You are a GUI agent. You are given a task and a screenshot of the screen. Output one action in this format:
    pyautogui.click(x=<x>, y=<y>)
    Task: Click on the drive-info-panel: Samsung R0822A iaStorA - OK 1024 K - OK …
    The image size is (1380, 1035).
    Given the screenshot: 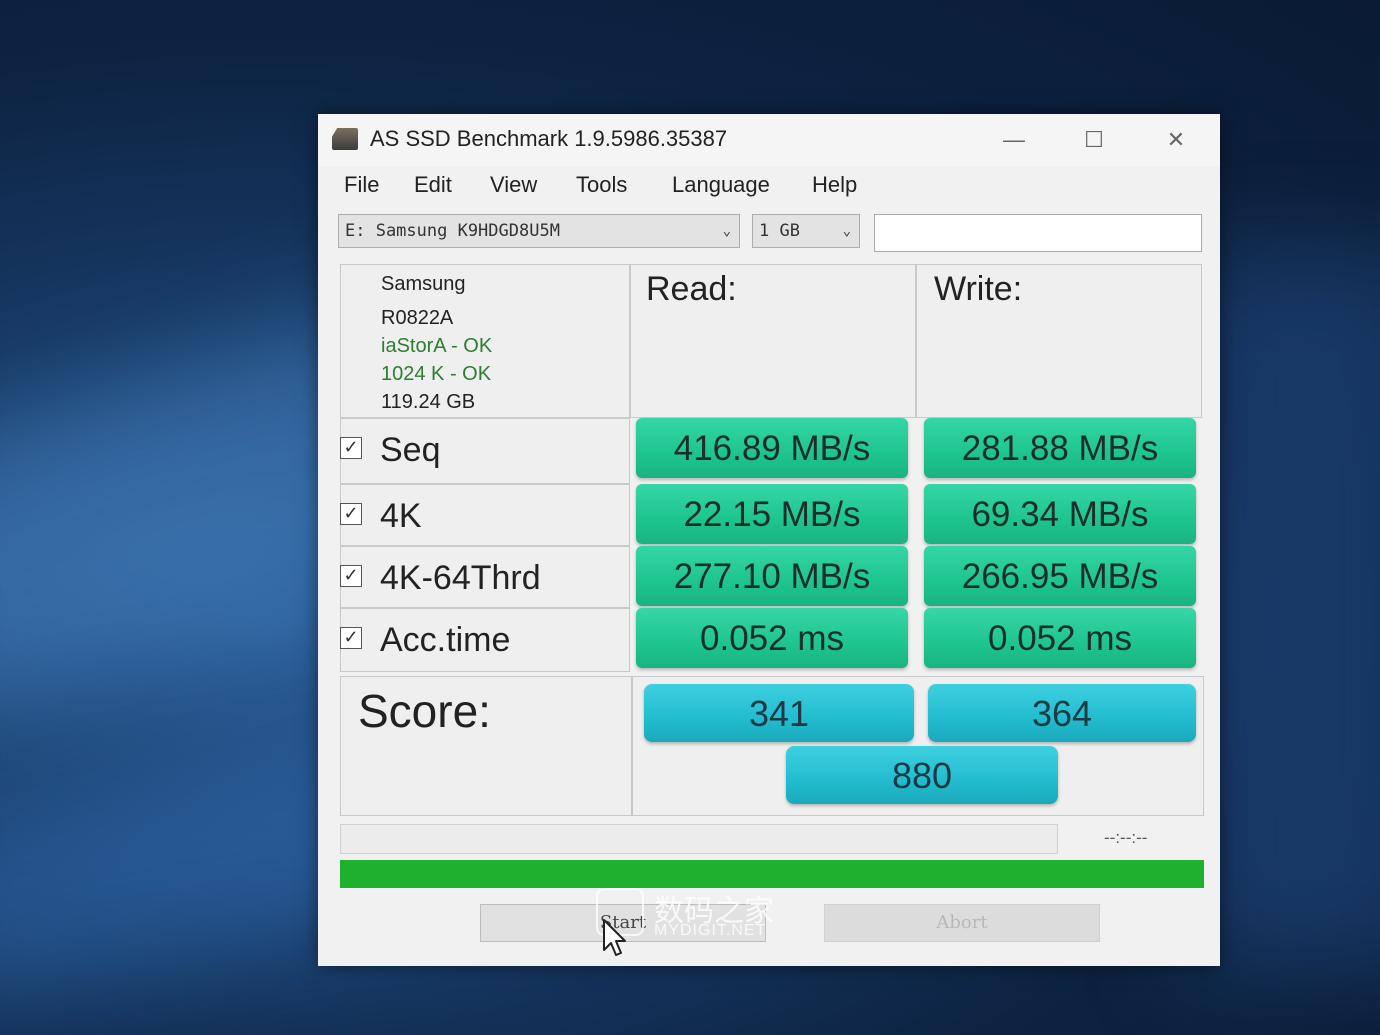 What is the action you would take?
    pyautogui.click(x=485, y=341)
    